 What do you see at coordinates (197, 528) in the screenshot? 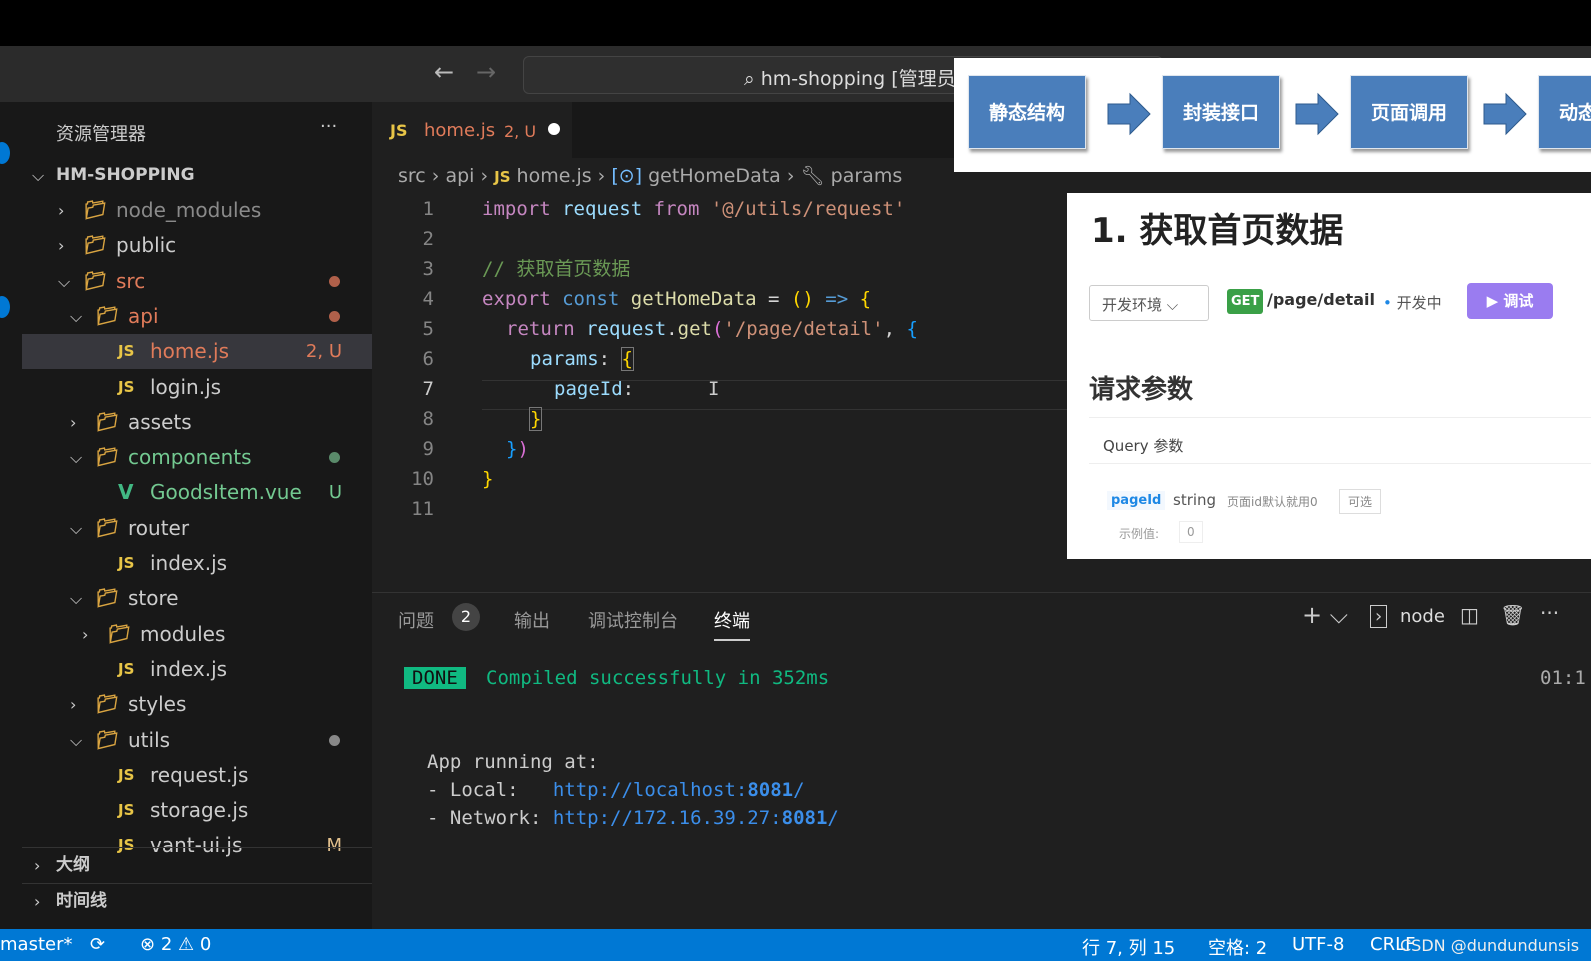
I see `tree-item: ⌵ 📁︎ router` at bounding box center [197, 528].